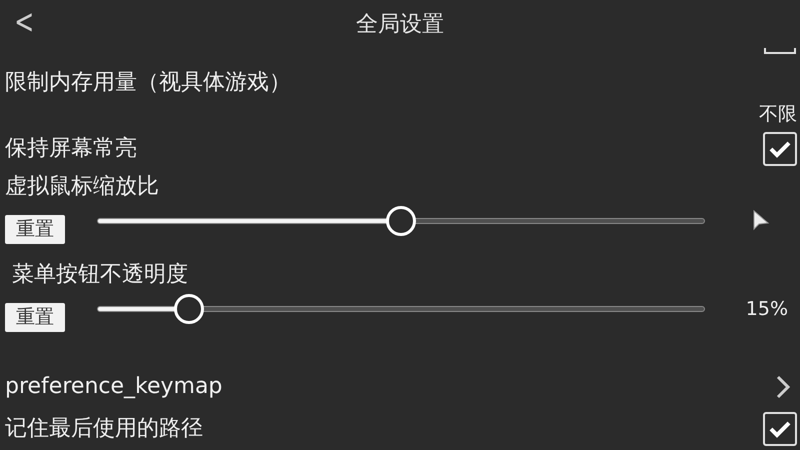 Image resolution: width=800 pixels, height=450 pixels. I want to click on setting-label: 保持屏幕常亮, so click(68, 149).